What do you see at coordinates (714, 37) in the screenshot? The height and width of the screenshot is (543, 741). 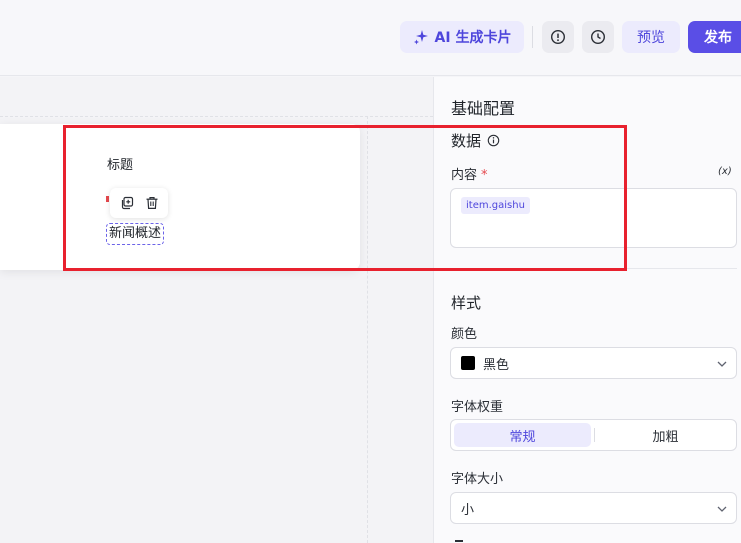 I see `publish-button: 发布` at bounding box center [714, 37].